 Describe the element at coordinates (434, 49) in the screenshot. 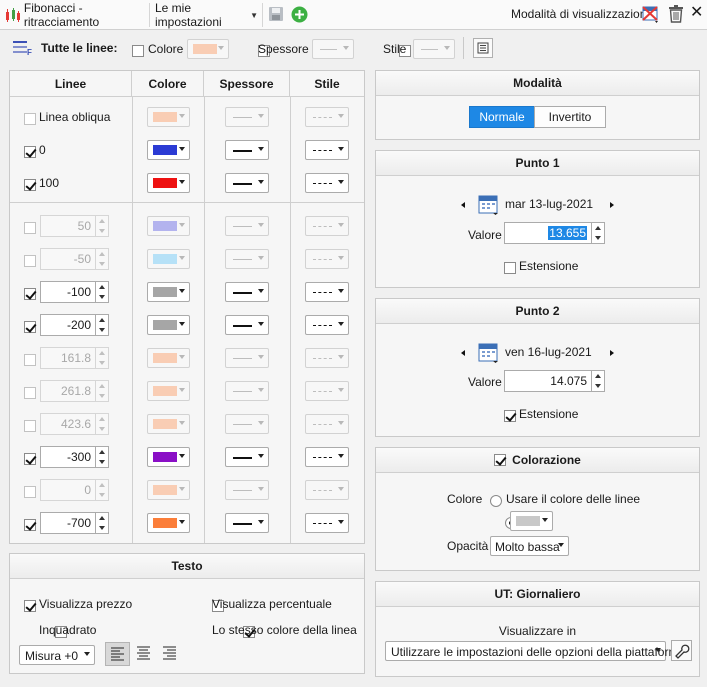

I see `all-lines-style-dropdown` at that location.